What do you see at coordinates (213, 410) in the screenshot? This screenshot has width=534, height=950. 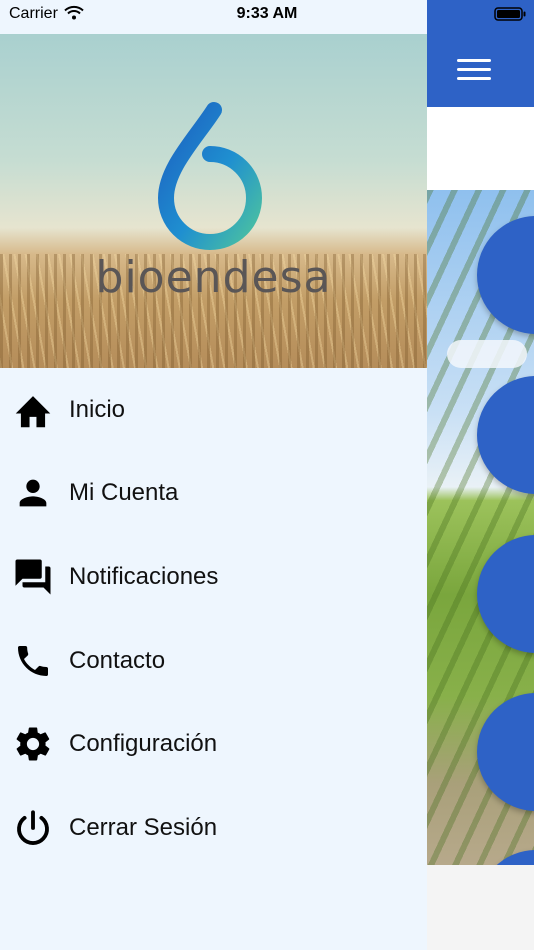 I see `menu-item-inicio: Inicio` at bounding box center [213, 410].